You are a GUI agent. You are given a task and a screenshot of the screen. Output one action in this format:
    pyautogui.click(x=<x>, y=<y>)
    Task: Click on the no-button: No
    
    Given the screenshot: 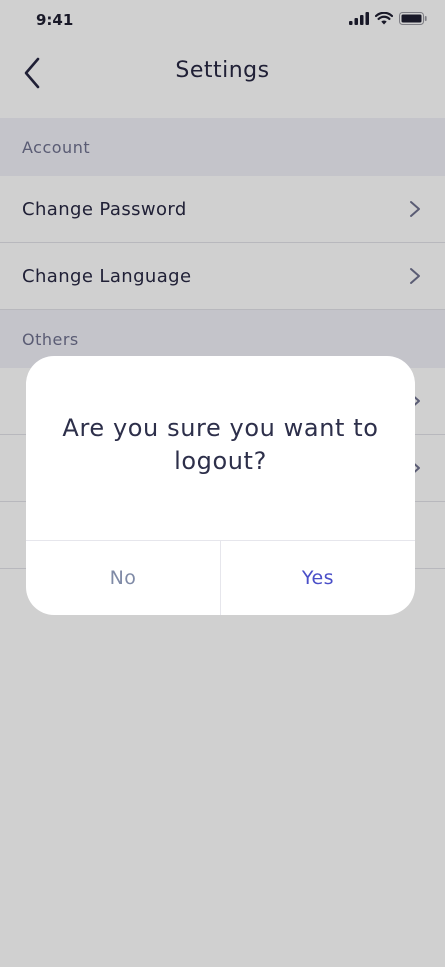 What is the action you would take?
    pyautogui.click(x=123, y=578)
    